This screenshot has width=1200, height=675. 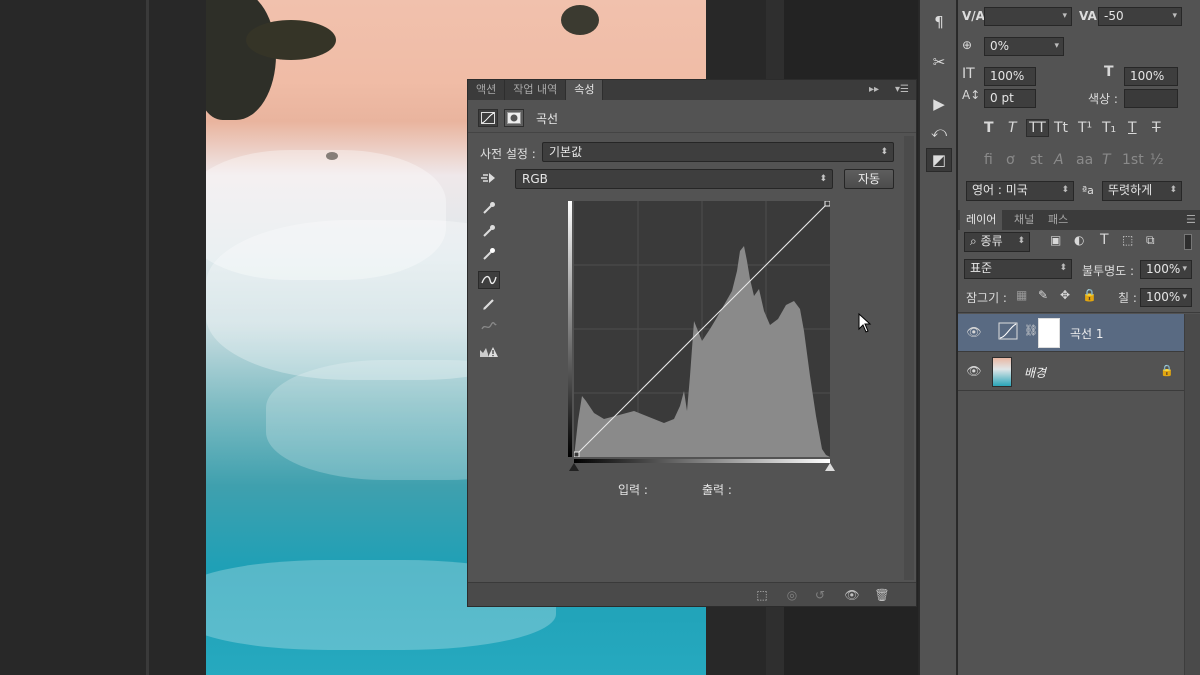 What do you see at coordinates (939, 62) in the screenshot?
I see `tools-icon: ✂` at bounding box center [939, 62].